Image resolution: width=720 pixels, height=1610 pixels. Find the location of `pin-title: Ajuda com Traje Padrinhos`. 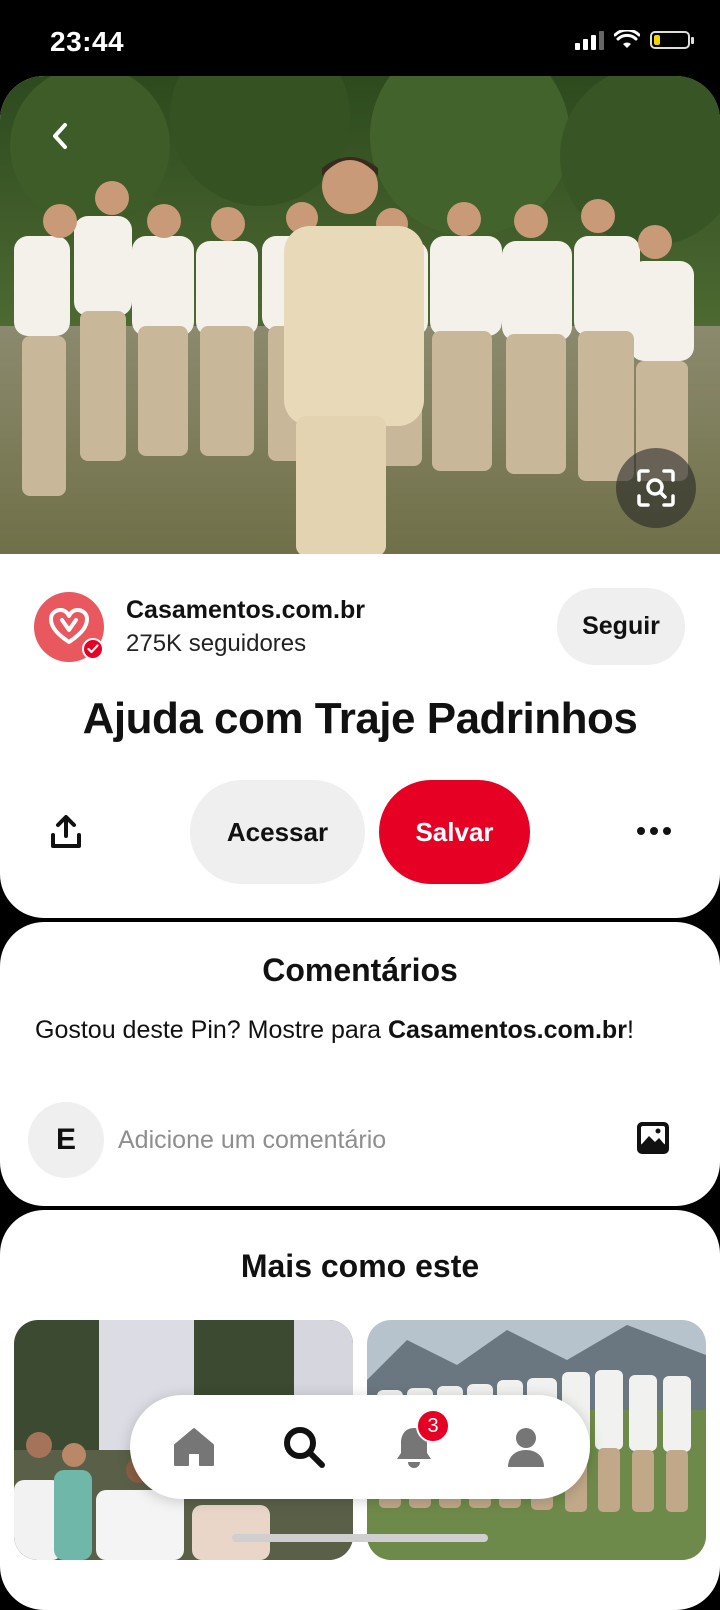

pin-title: Ajuda com Traje Padrinhos is located at coordinates (360, 718).